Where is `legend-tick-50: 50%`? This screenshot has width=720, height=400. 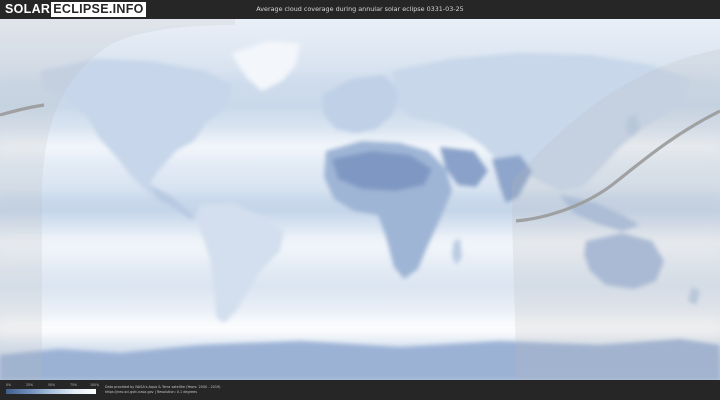 legend-tick-50: 50% is located at coordinates (52, 385).